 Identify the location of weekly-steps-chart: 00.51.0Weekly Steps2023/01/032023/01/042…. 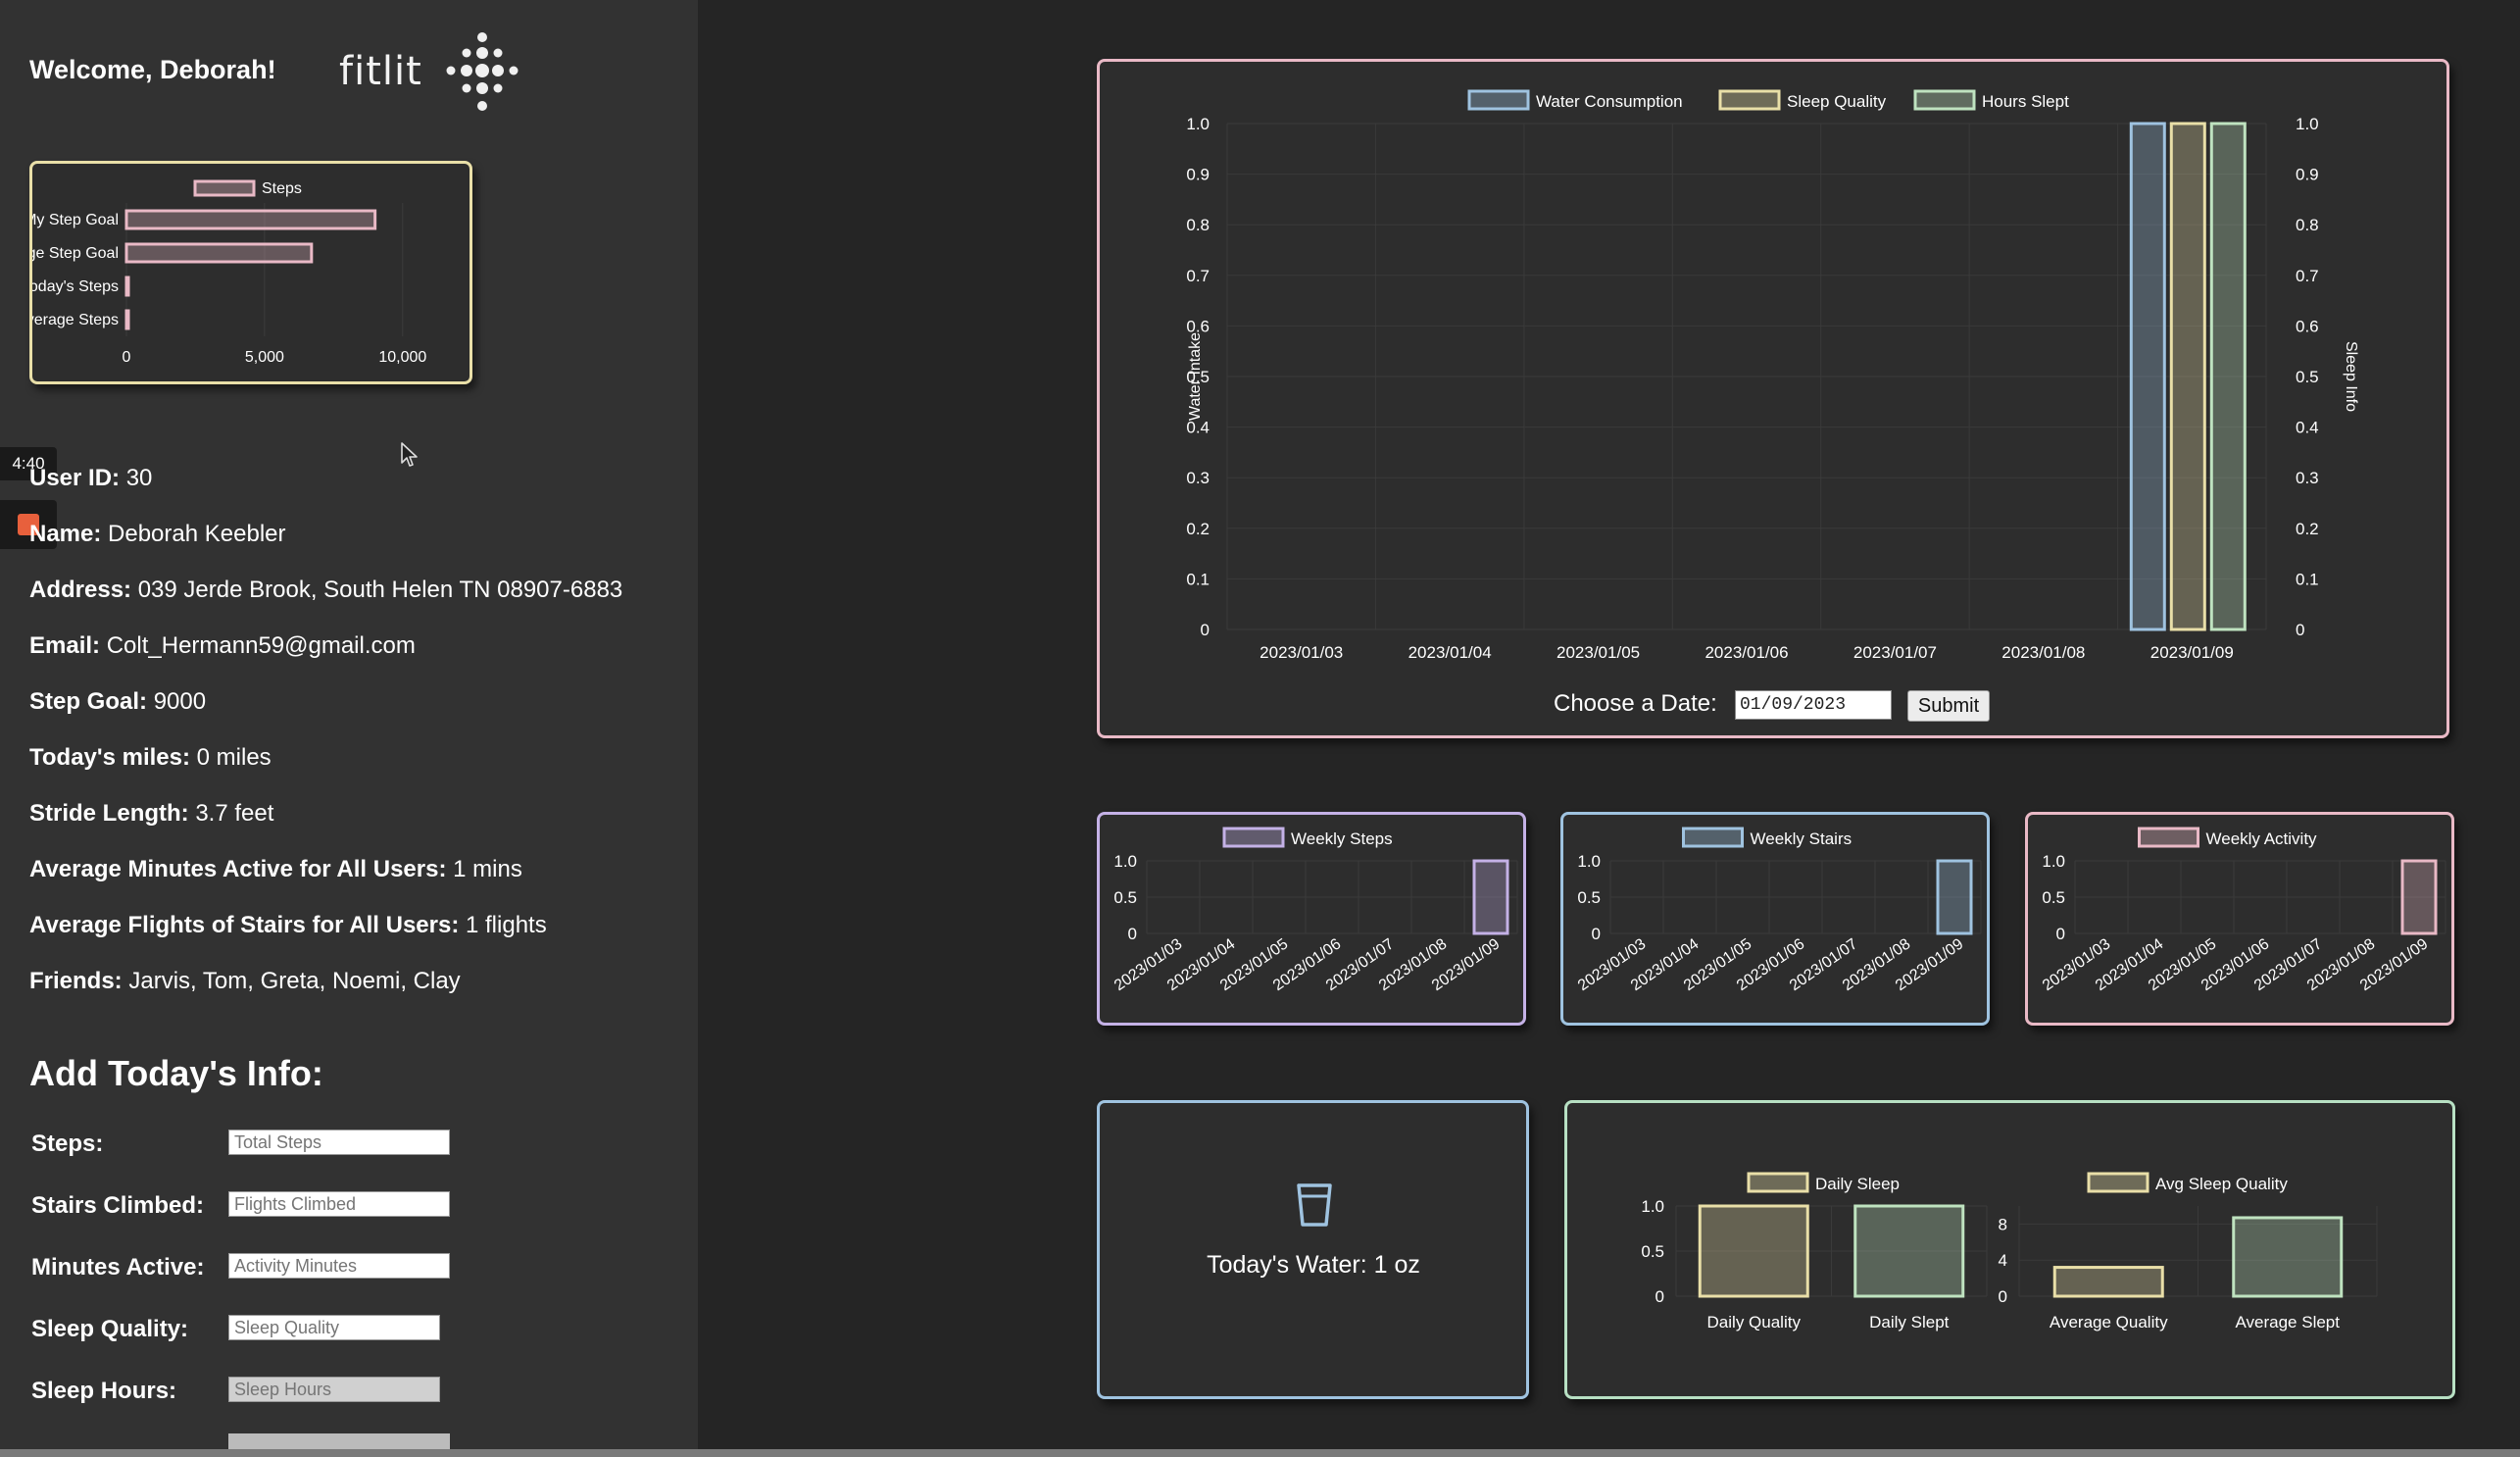
(1315, 910).